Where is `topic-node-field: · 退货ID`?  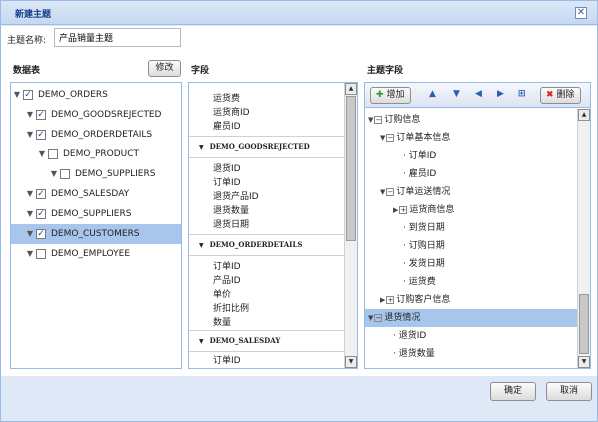
topic-node-field: · 退货ID is located at coordinates (409, 336).